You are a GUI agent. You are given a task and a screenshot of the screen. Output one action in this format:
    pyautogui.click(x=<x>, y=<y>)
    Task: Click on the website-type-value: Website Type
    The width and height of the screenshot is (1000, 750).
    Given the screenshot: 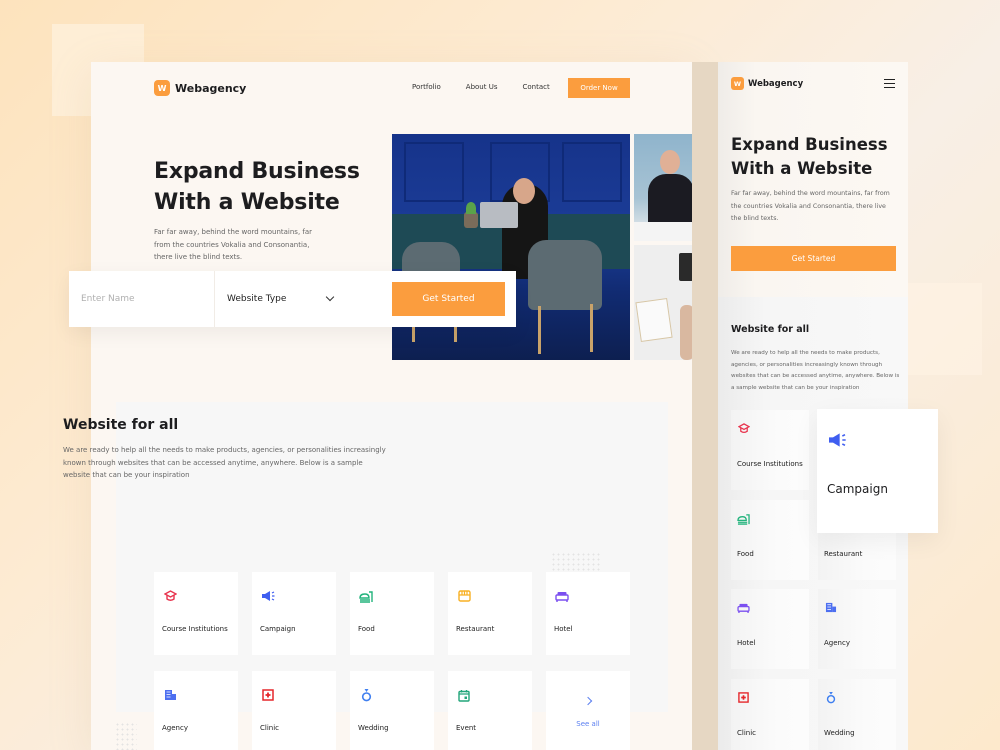 What is the action you would take?
    pyautogui.click(x=257, y=299)
    